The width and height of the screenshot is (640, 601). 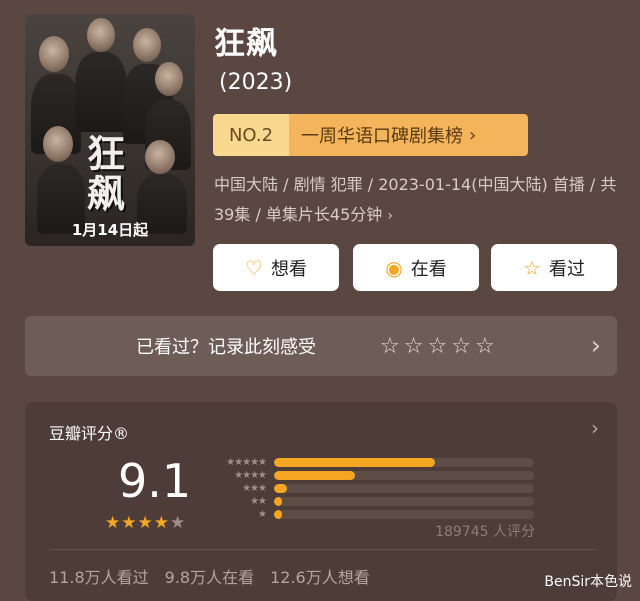 I want to click on watching-label: 在看, so click(x=428, y=269).